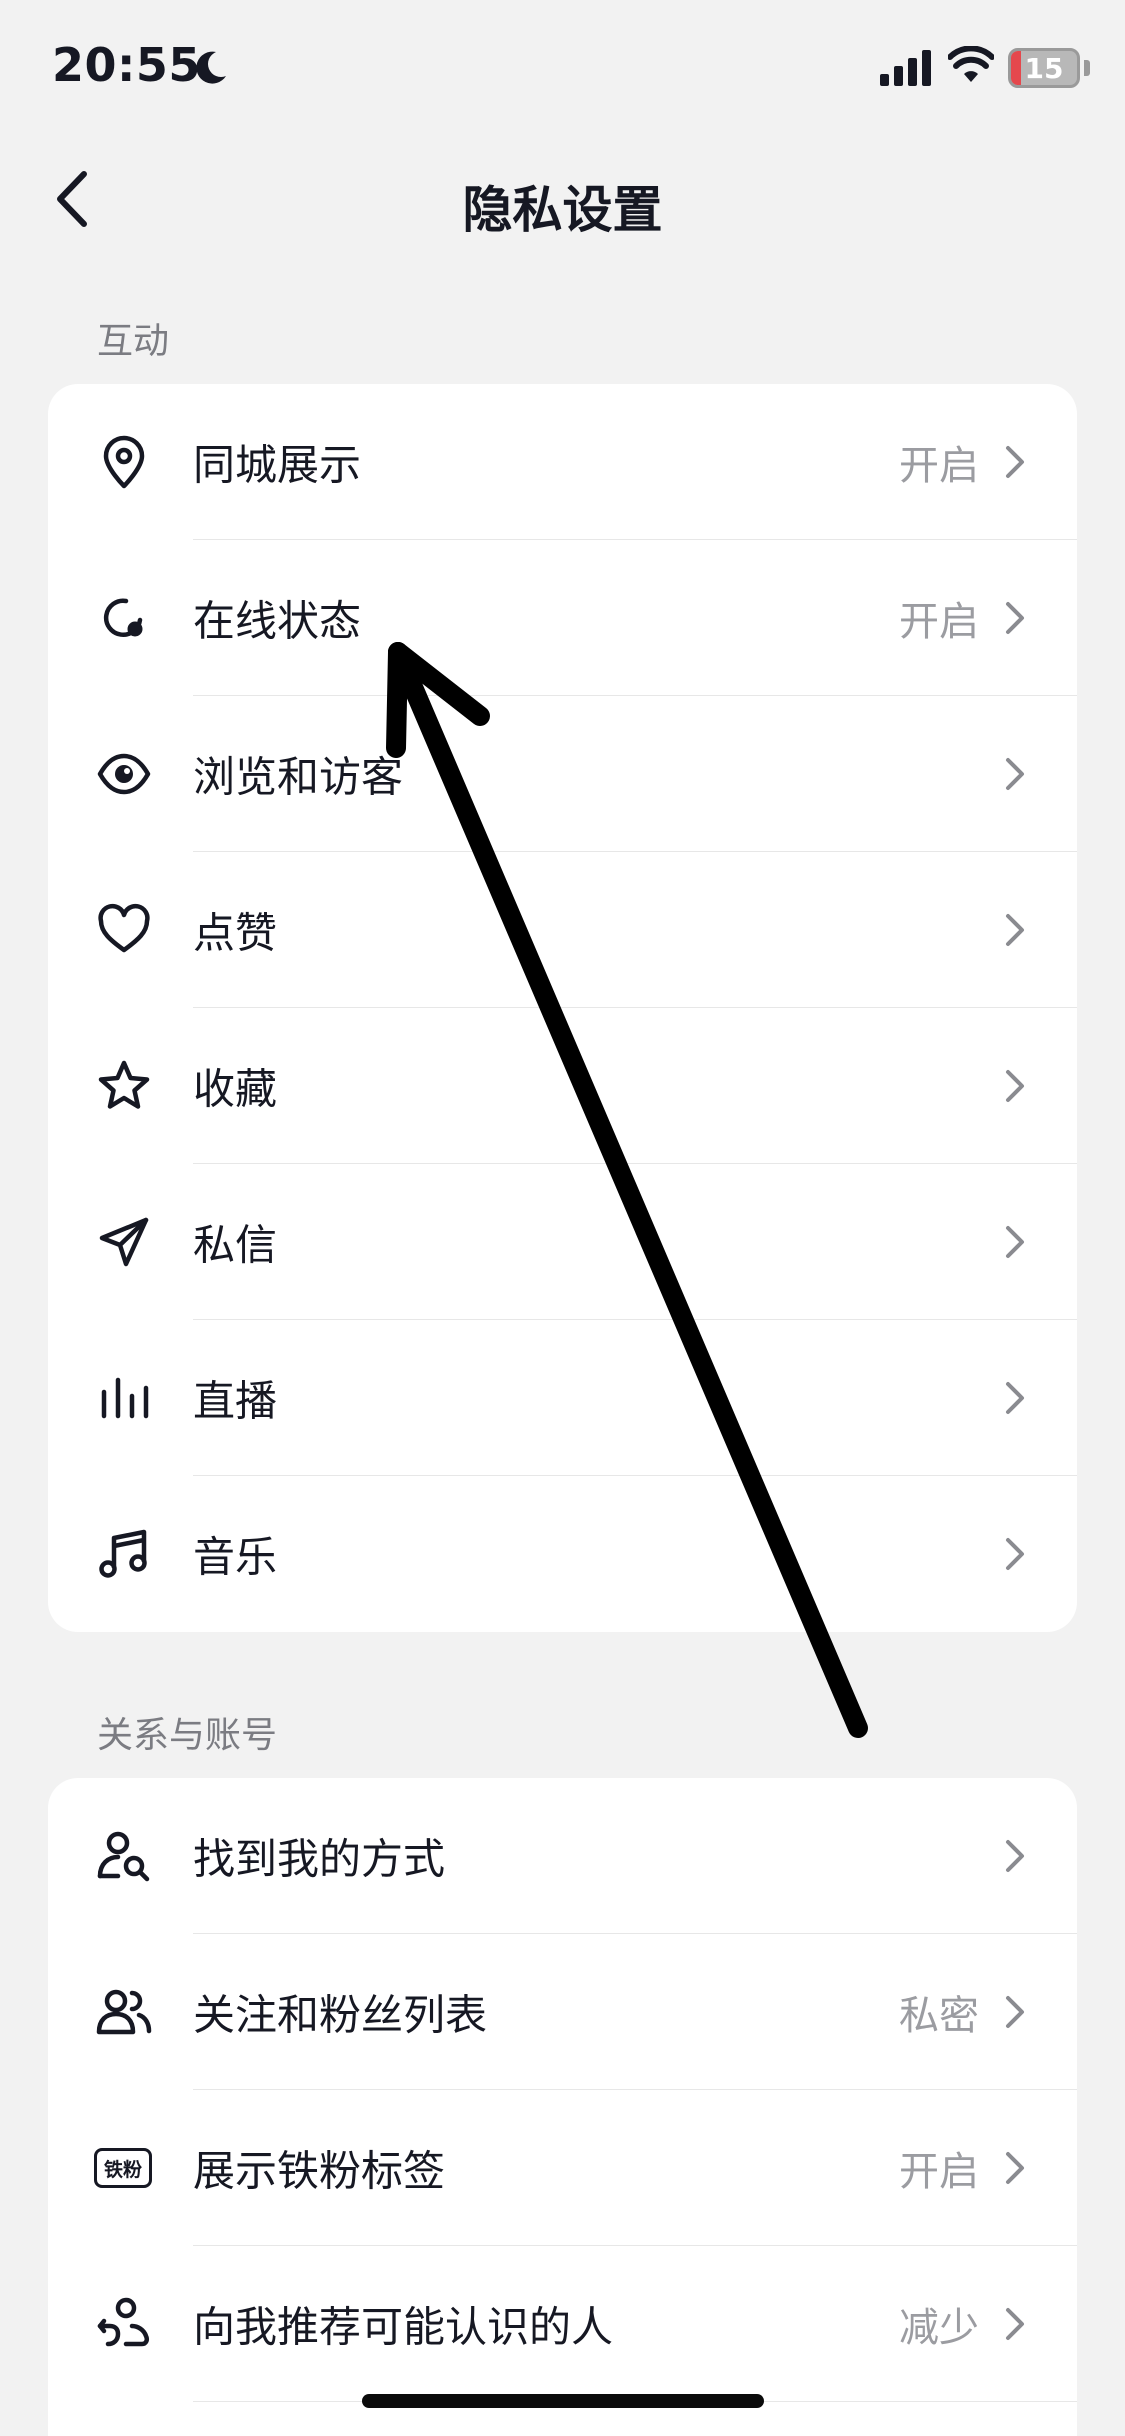  Describe the element at coordinates (562, 774) in the screenshot. I see `setting-row-browse-visitors: 浏览和访客` at that location.